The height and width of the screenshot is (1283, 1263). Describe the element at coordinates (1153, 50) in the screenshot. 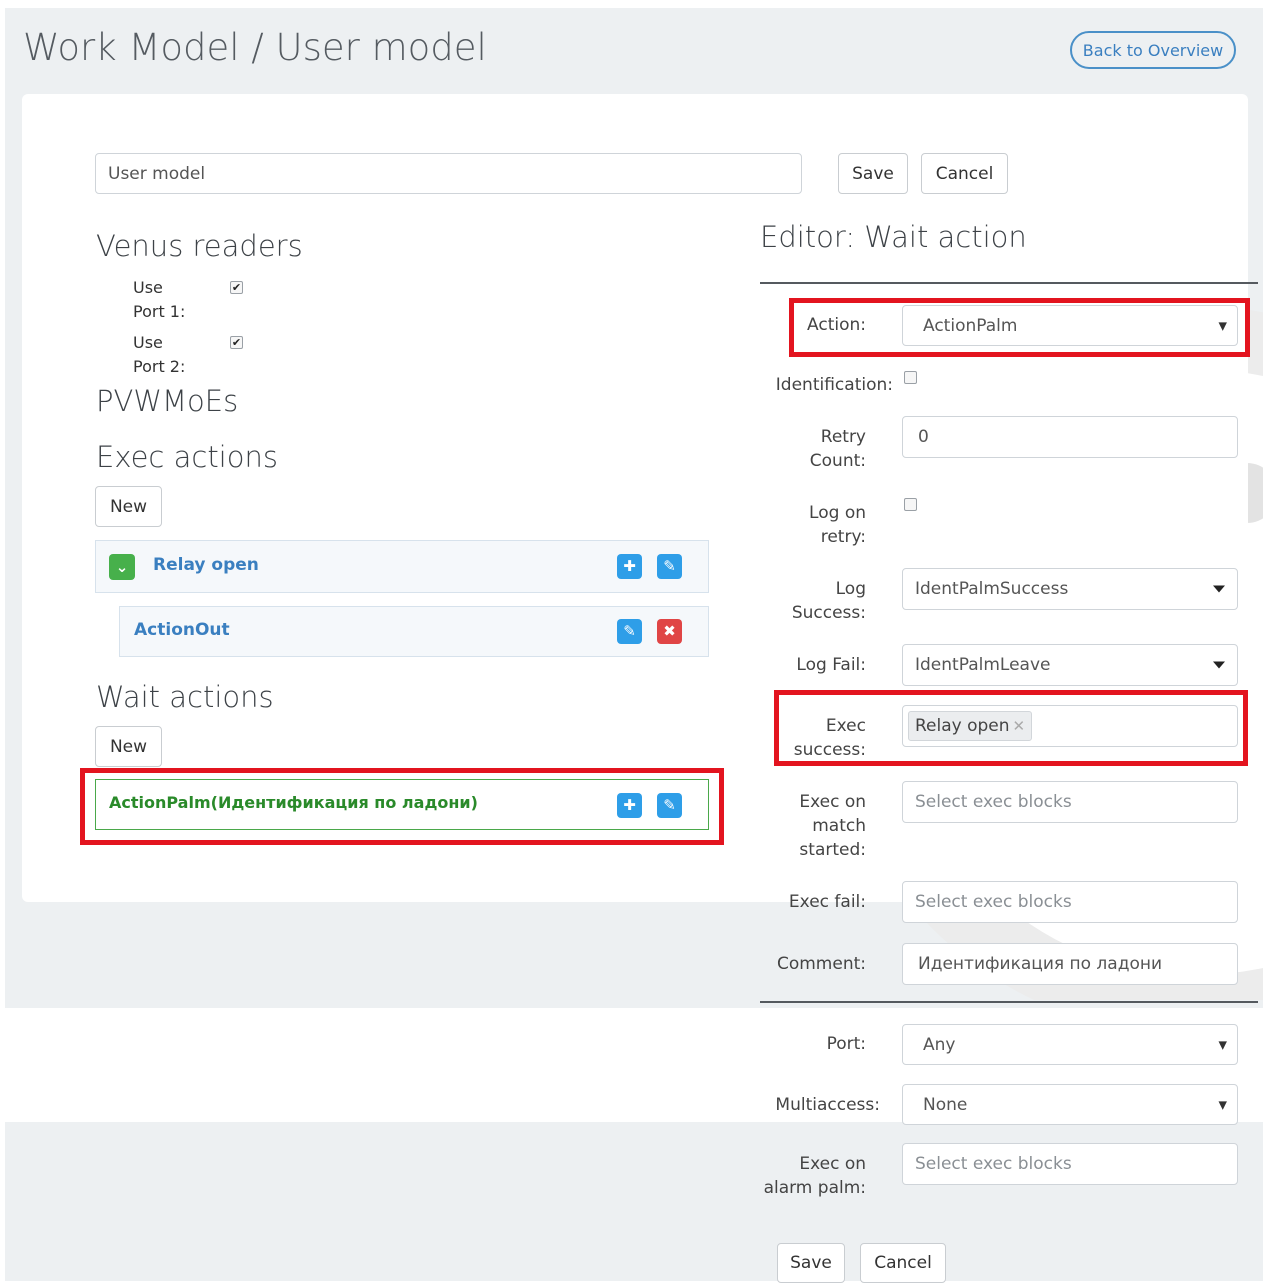

I see `back-to-overview-button: Back to Overview` at that location.